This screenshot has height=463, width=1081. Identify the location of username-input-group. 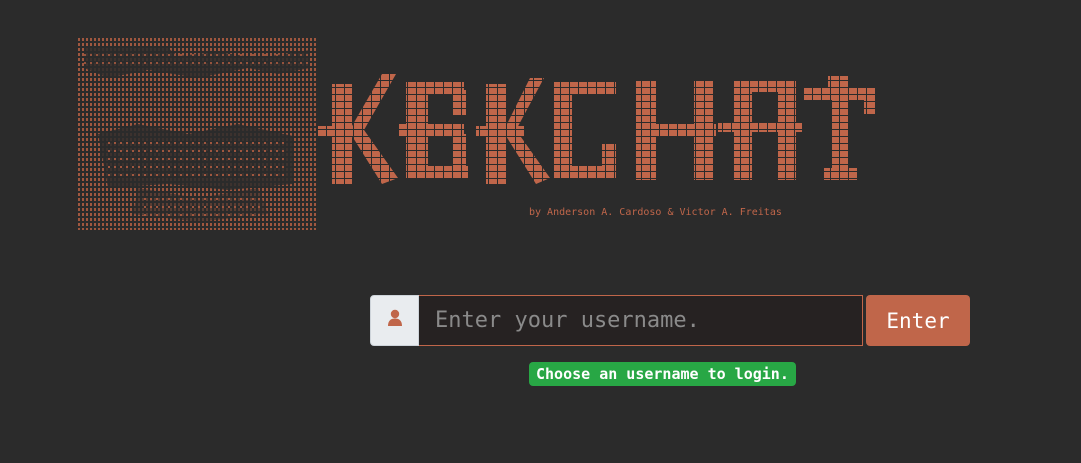
(616, 320).